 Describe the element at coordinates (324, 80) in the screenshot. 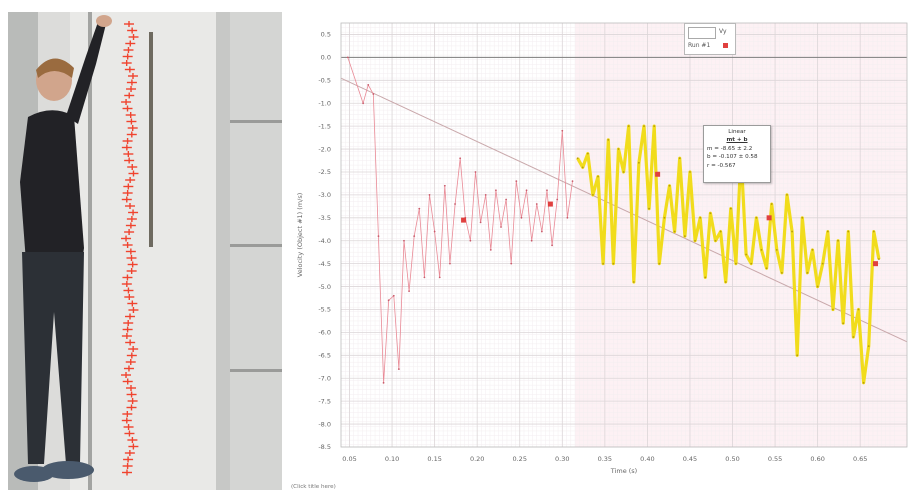

I see `y-tick-label: -0.5` at that location.